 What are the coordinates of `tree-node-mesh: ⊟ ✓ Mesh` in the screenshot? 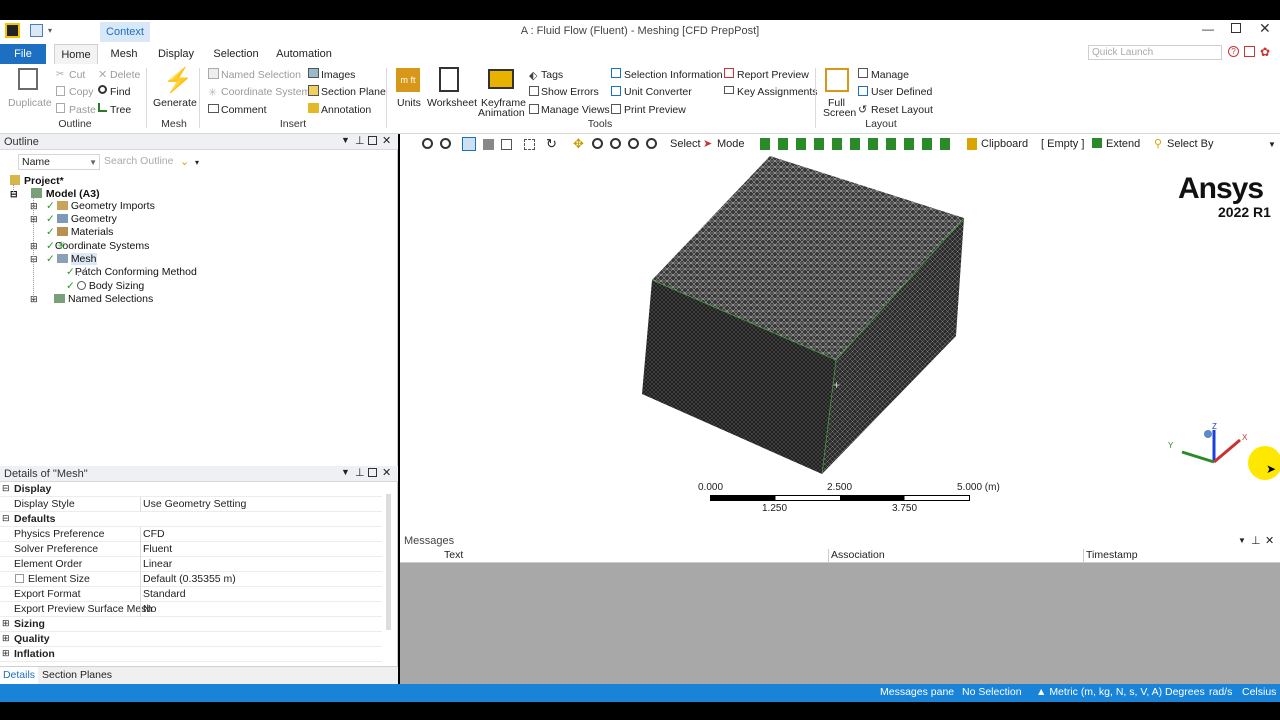 It's located at (63, 259).